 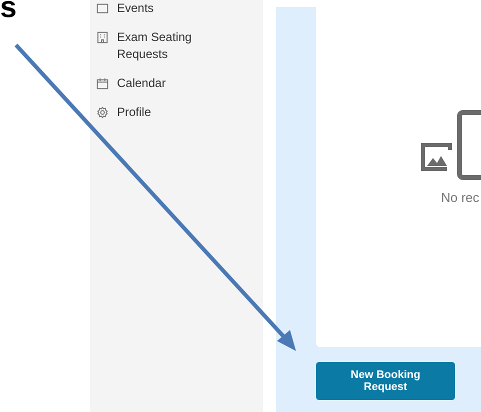 I want to click on document-icon, so click(x=469, y=145).